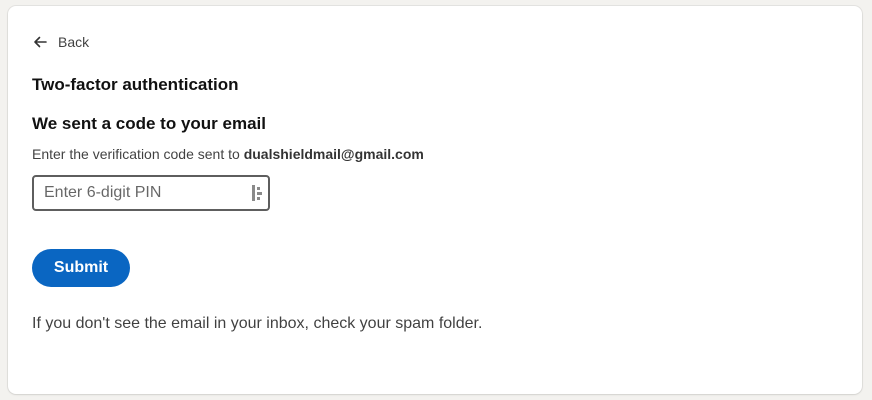 The width and height of the screenshot is (872, 400). I want to click on page-subtitle: We sent a code to your email, so click(149, 123).